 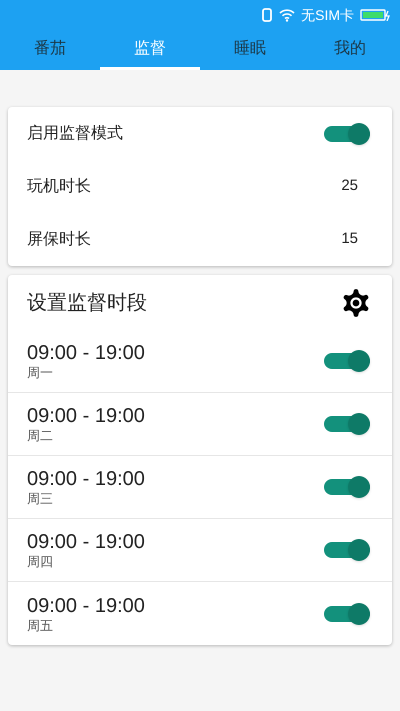 I want to click on setting-label: 启用监督模式, so click(x=75, y=134).